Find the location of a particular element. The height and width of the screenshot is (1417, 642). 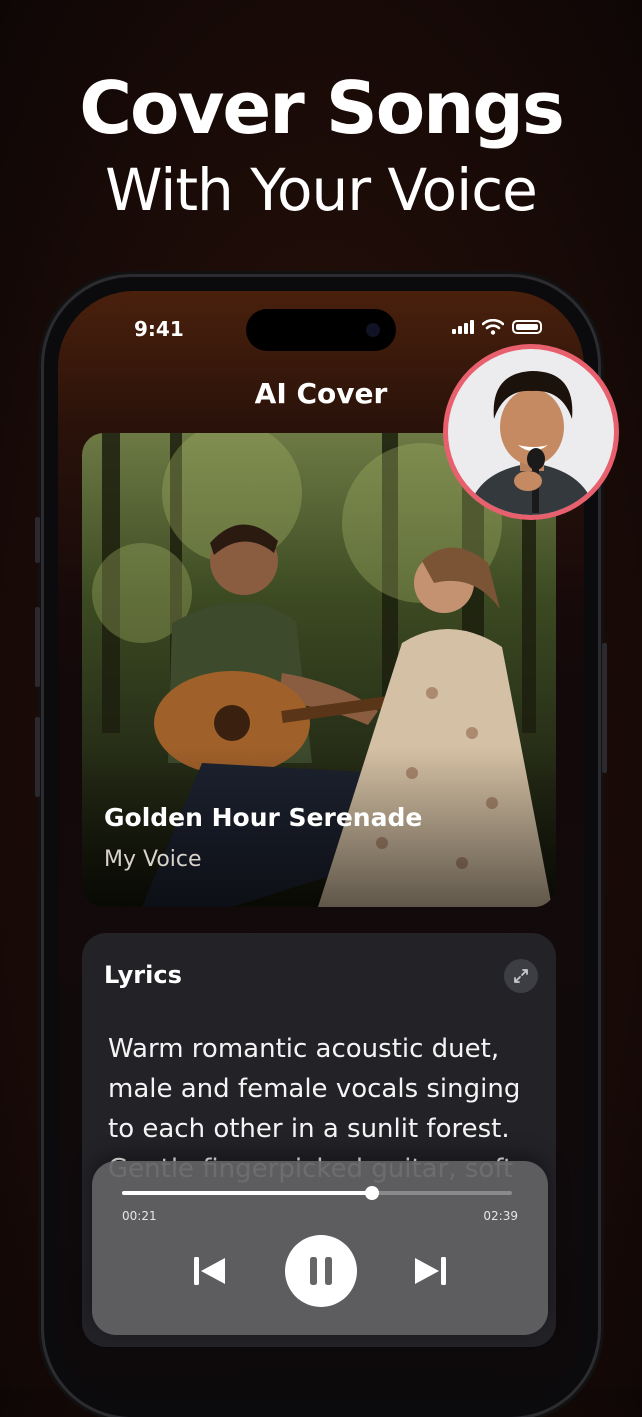

lyrics-heading: Lyrics is located at coordinates (143, 975).